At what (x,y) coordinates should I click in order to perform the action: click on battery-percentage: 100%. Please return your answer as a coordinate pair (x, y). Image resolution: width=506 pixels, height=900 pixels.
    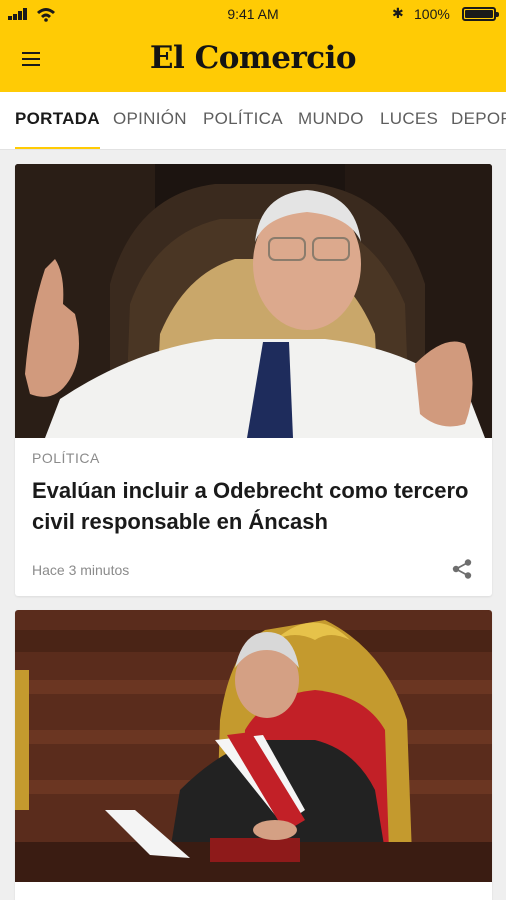
    Looking at the image, I should click on (432, 14).